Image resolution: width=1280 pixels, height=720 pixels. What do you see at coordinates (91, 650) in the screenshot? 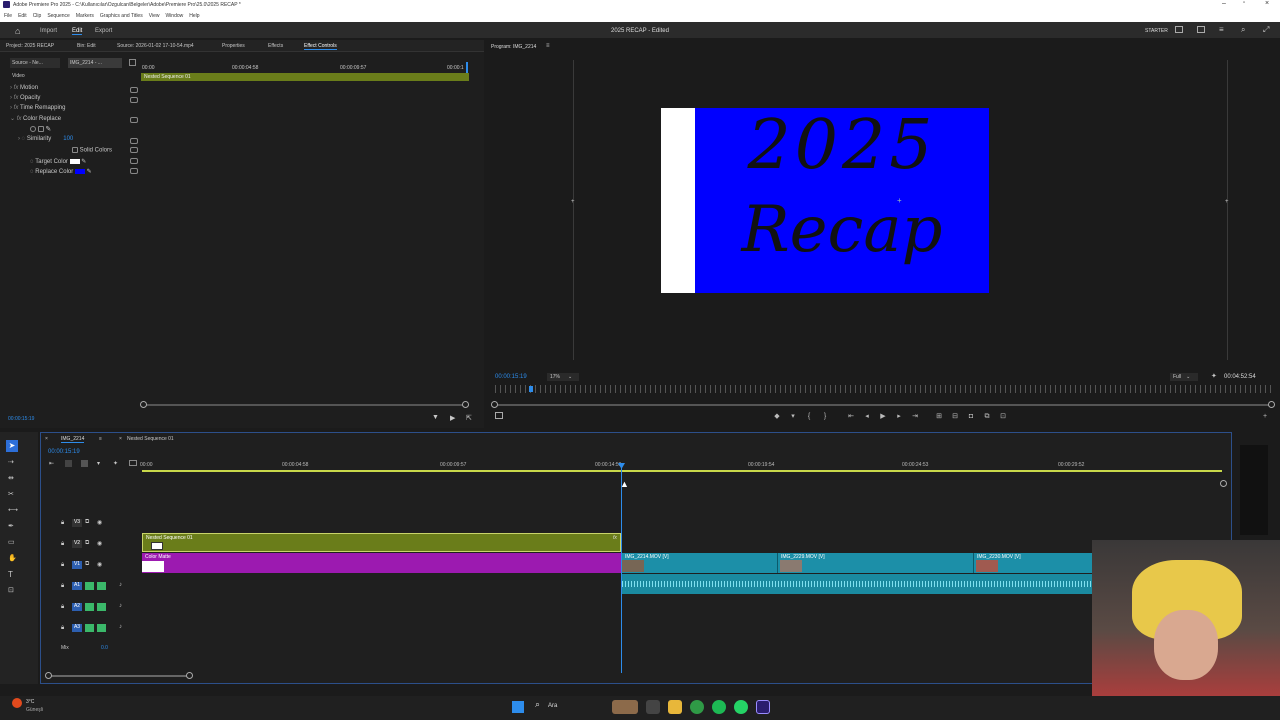
I see `track-header-mix: Mix 0.0` at bounding box center [91, 650].